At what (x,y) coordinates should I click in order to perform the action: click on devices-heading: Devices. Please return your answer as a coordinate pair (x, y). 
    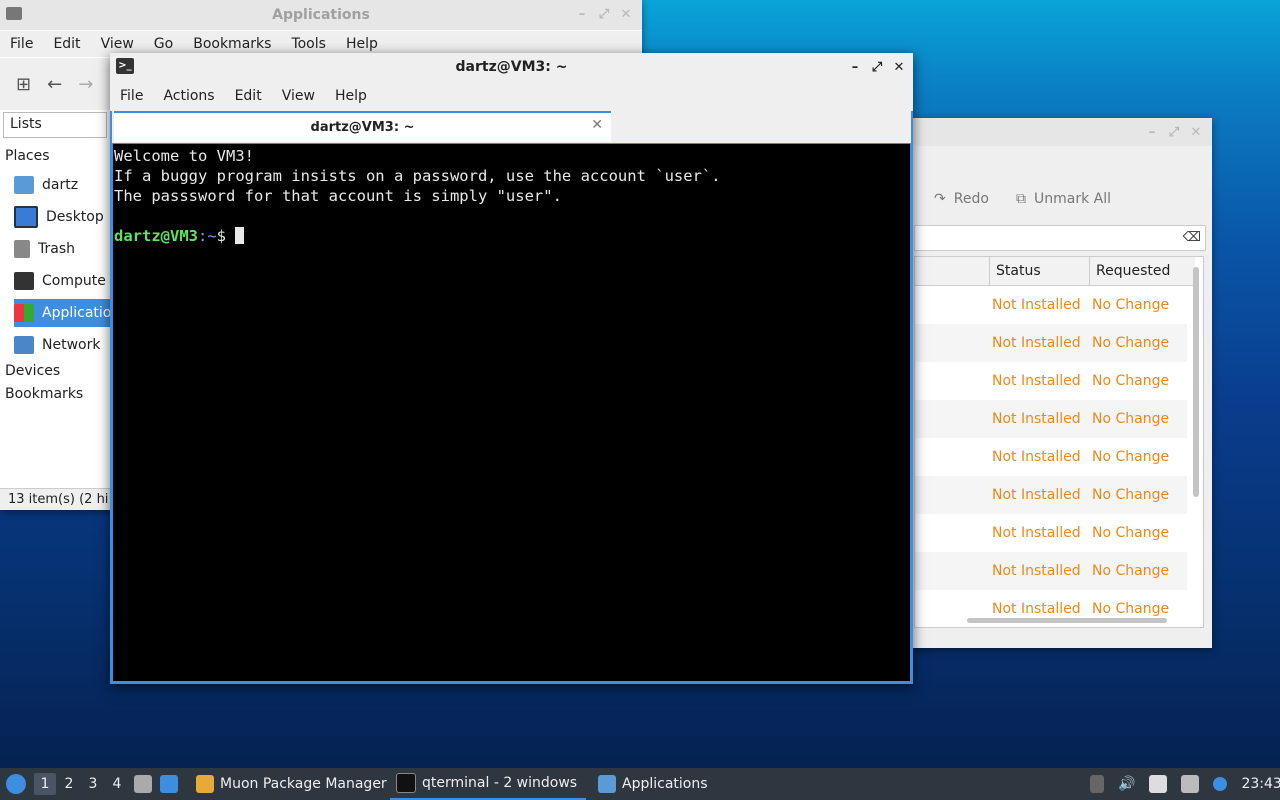
    Looking at the image, I should click on (32, 371).